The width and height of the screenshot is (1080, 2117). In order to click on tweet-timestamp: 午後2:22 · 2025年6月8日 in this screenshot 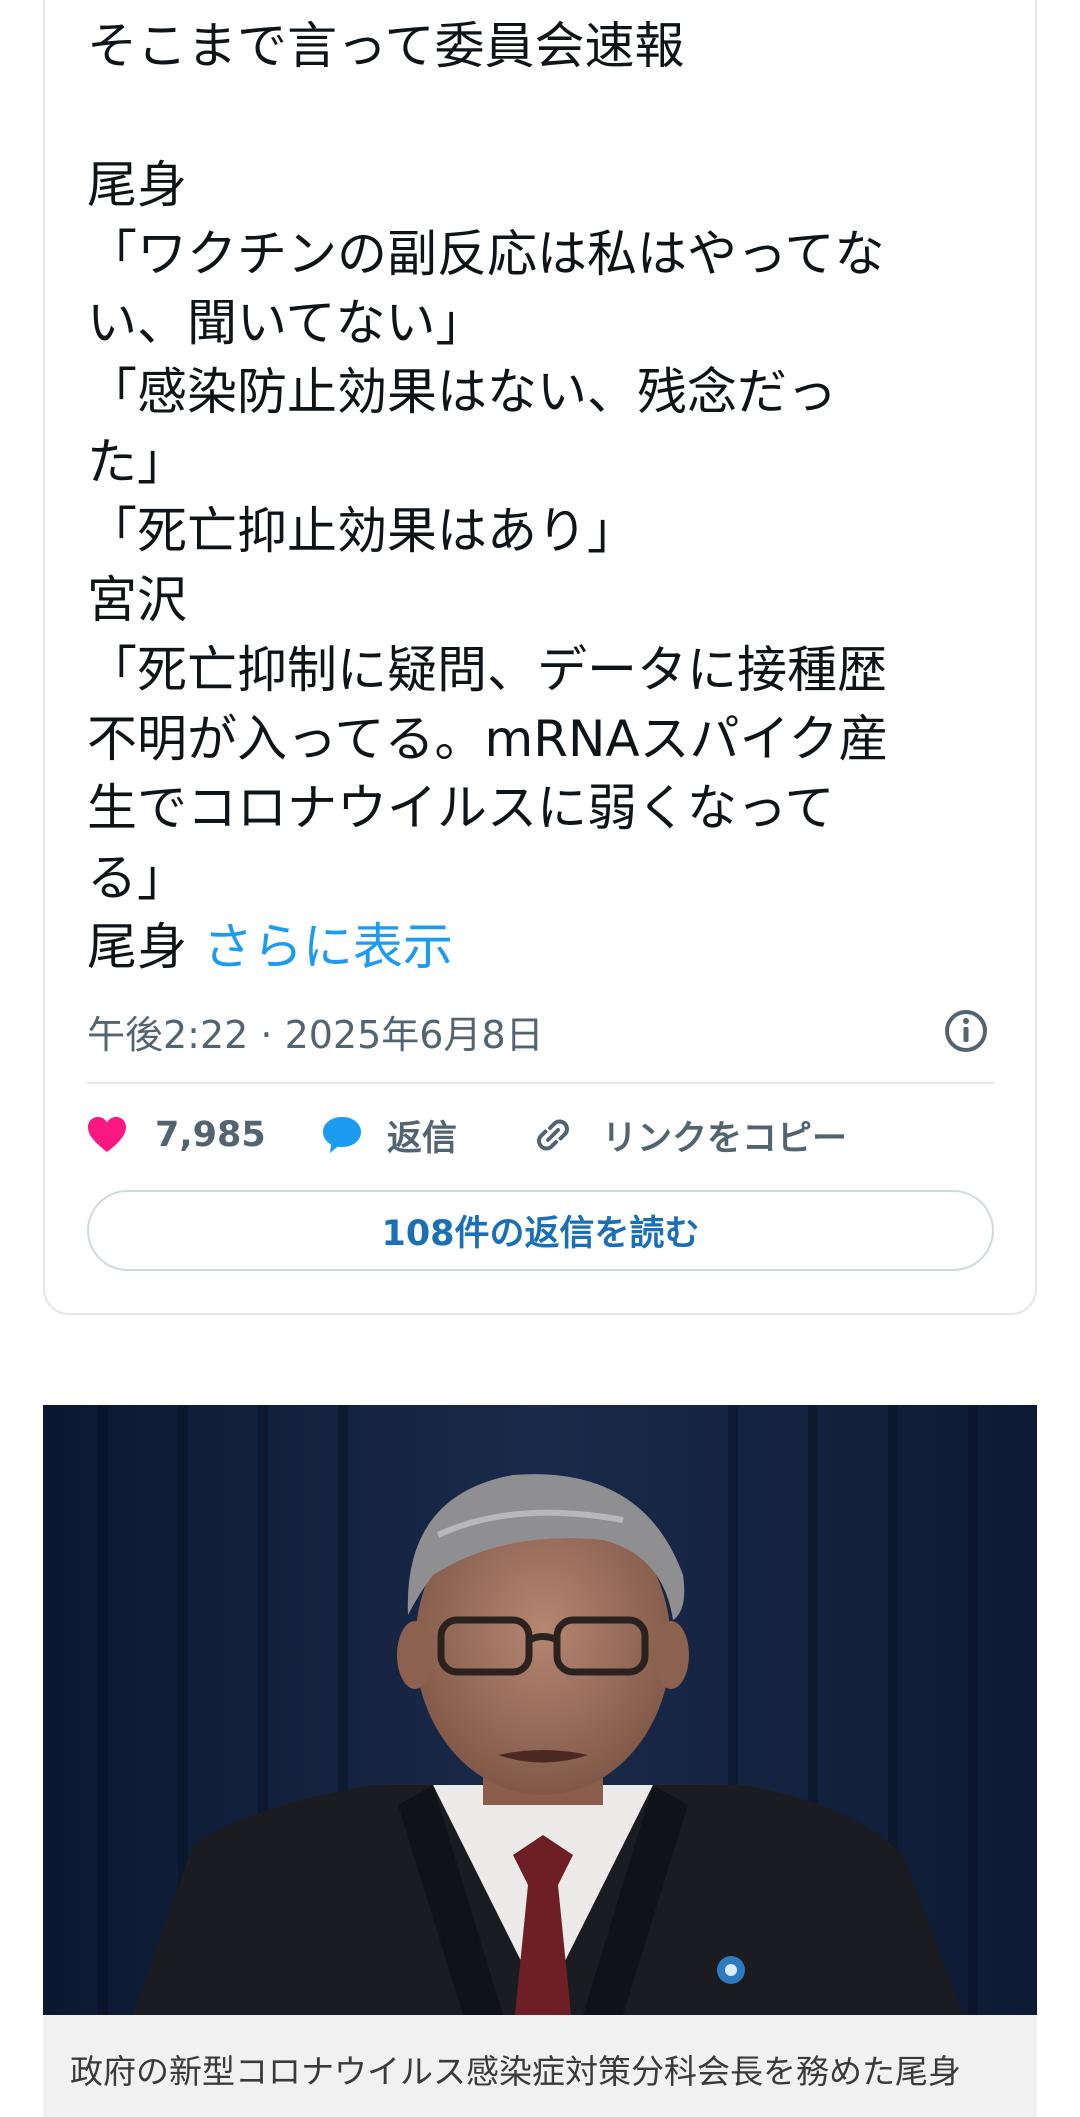, I will do `click(315, 1031)`.